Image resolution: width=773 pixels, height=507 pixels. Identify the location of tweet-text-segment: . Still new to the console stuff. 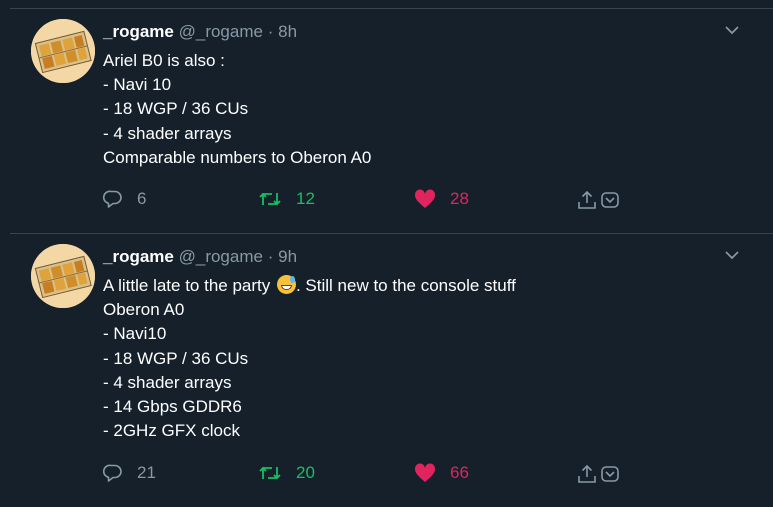
(405, 285).